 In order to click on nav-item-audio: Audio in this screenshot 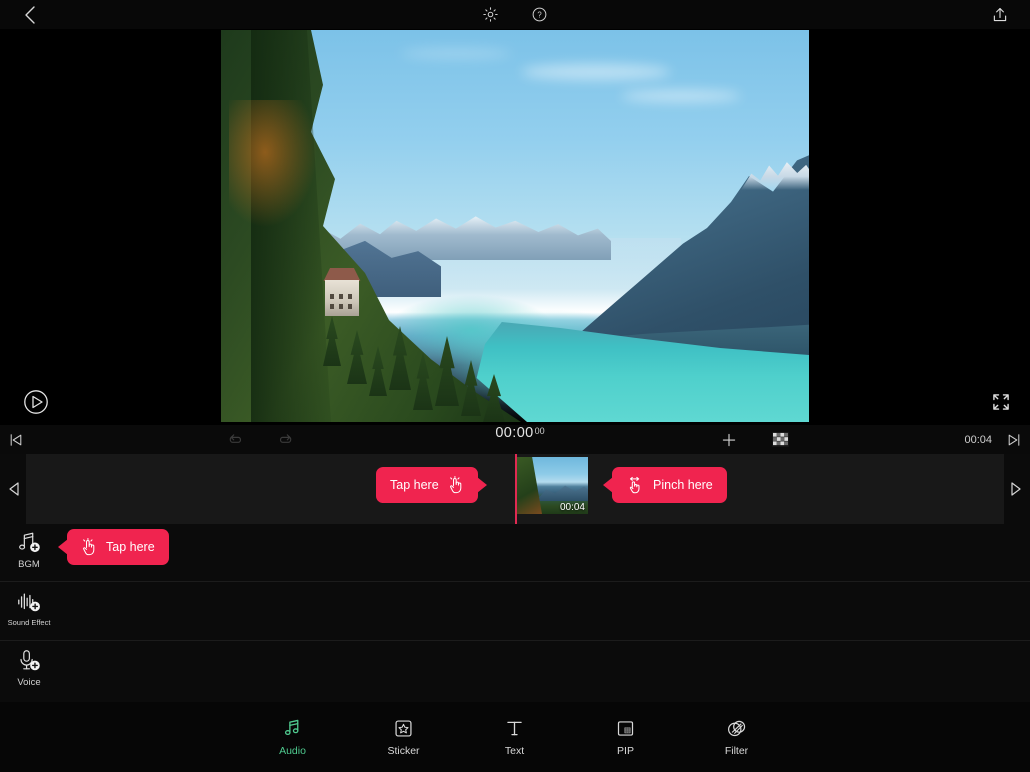, I will do `click(292, 737)`.